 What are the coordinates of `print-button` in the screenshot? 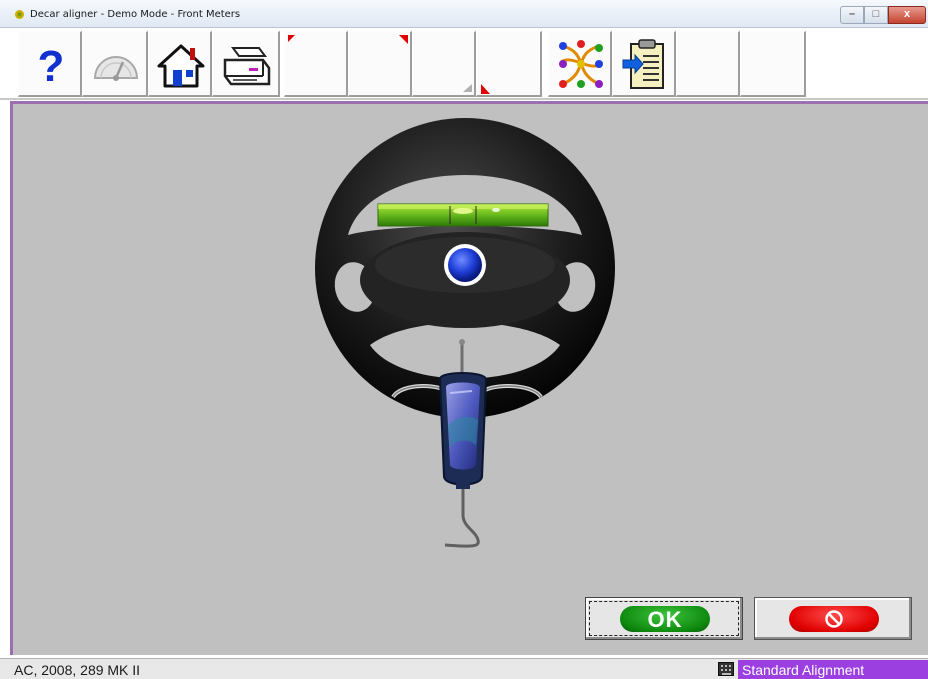 It's located at (246, 64).